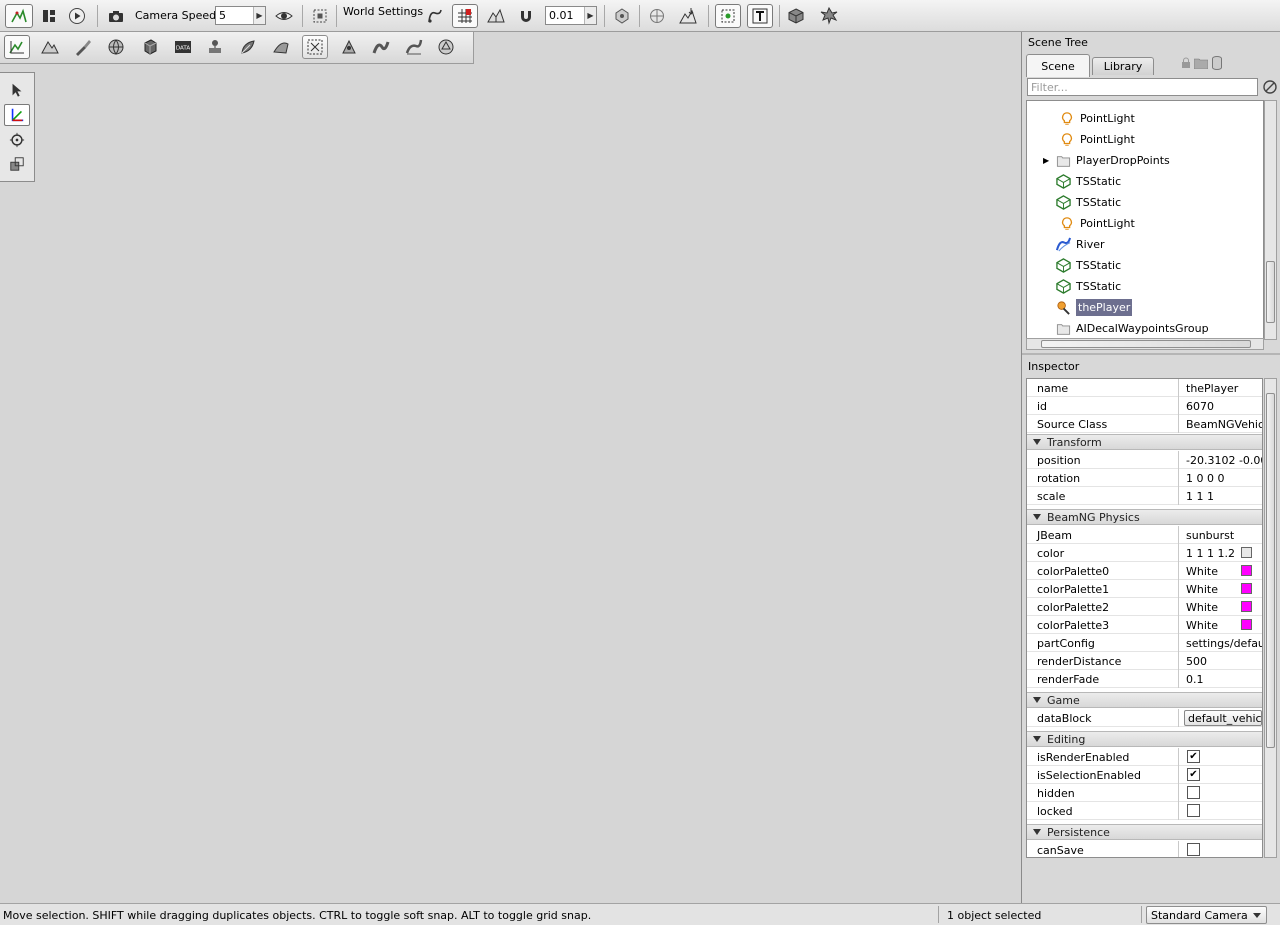 The width and height of the screenshot is (1280, 925). Describe the element at coordinates (77, 16) in the screenshot. I see `play-game-icon` at that location.